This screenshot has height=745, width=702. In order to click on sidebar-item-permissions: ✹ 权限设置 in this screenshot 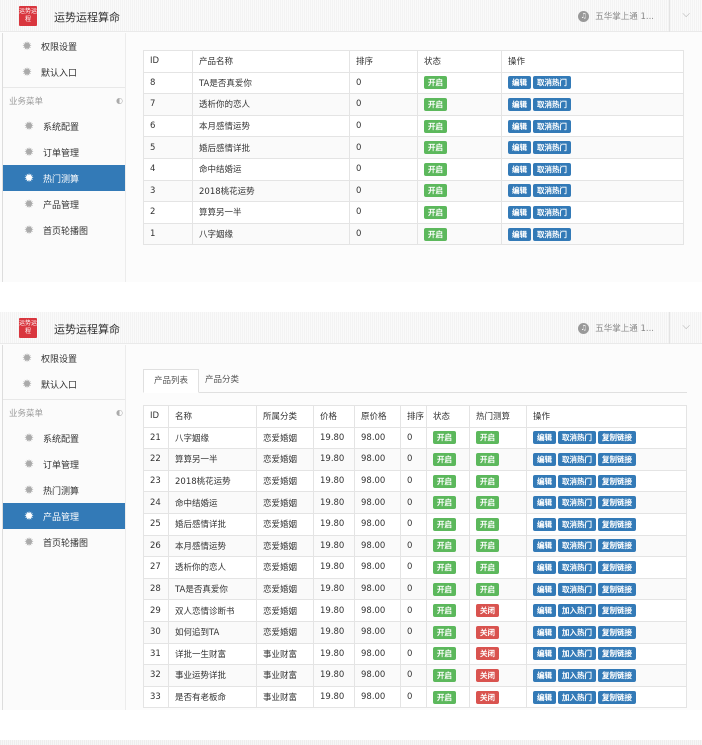, I will do `click(64, 46)`.